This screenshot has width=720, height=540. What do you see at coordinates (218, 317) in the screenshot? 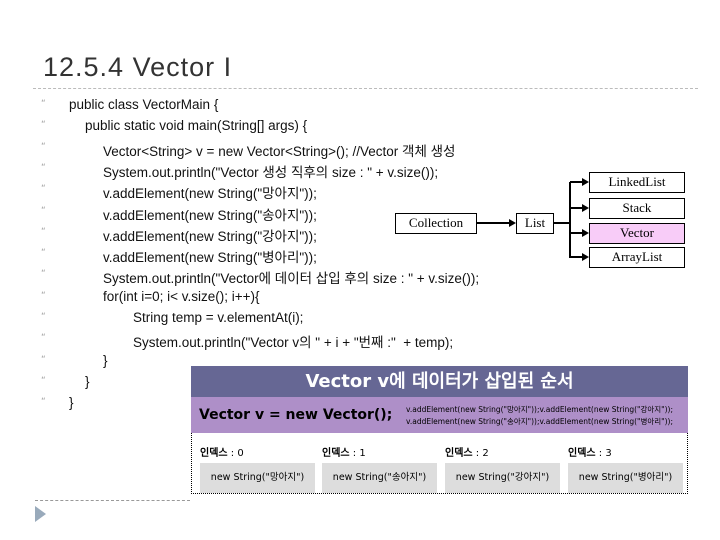
I see `code-line: String temp = v.elementAt(i);` at bounding box center [218, 317].